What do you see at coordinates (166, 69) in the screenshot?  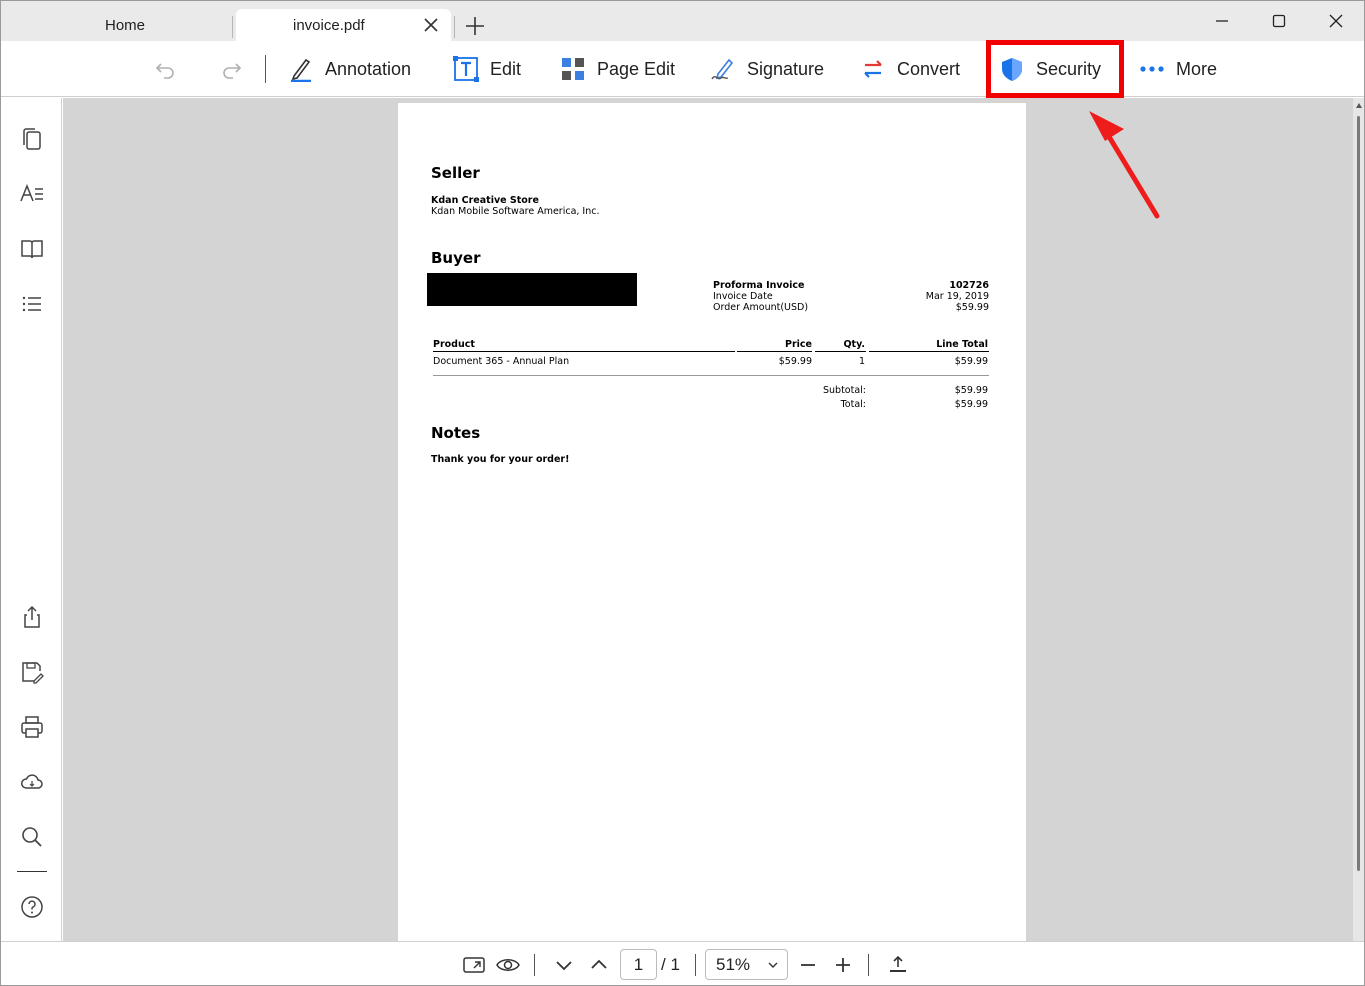 I see `undo-icon` at bounding box center [166, 69].